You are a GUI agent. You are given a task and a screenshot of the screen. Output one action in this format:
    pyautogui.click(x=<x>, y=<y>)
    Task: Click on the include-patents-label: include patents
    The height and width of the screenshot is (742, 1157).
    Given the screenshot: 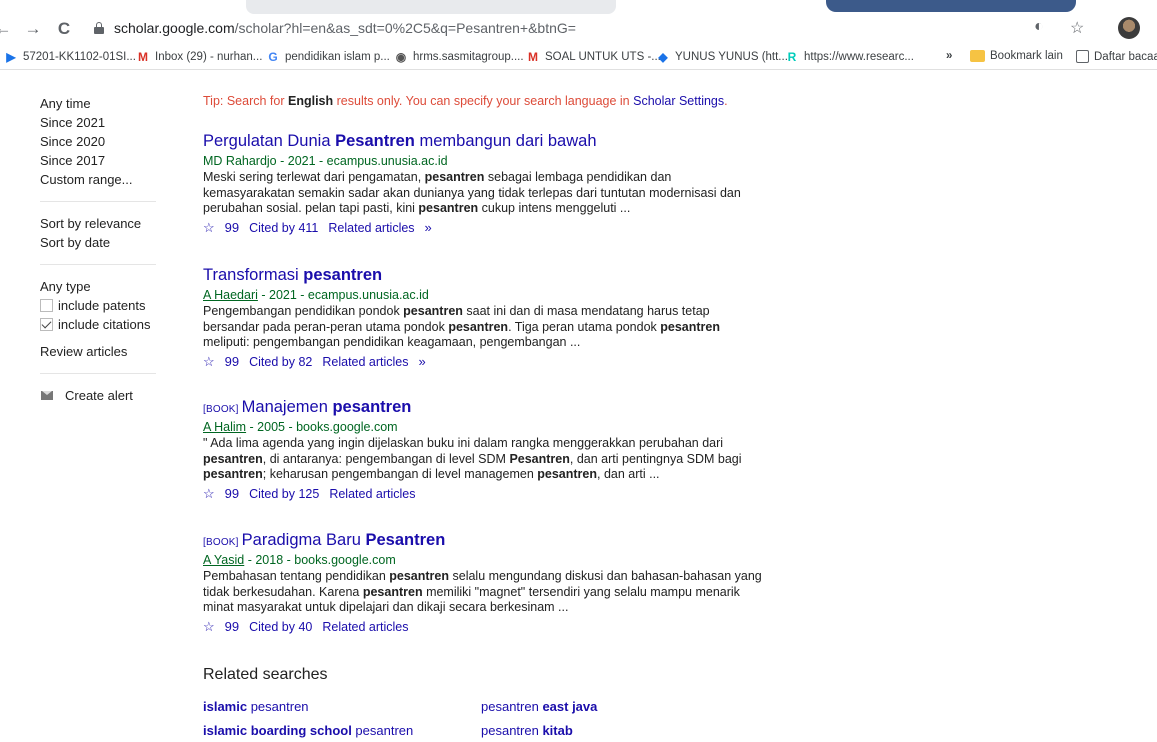 What is the action you would take?
    pyautogui.click(x=102, y=305)
    